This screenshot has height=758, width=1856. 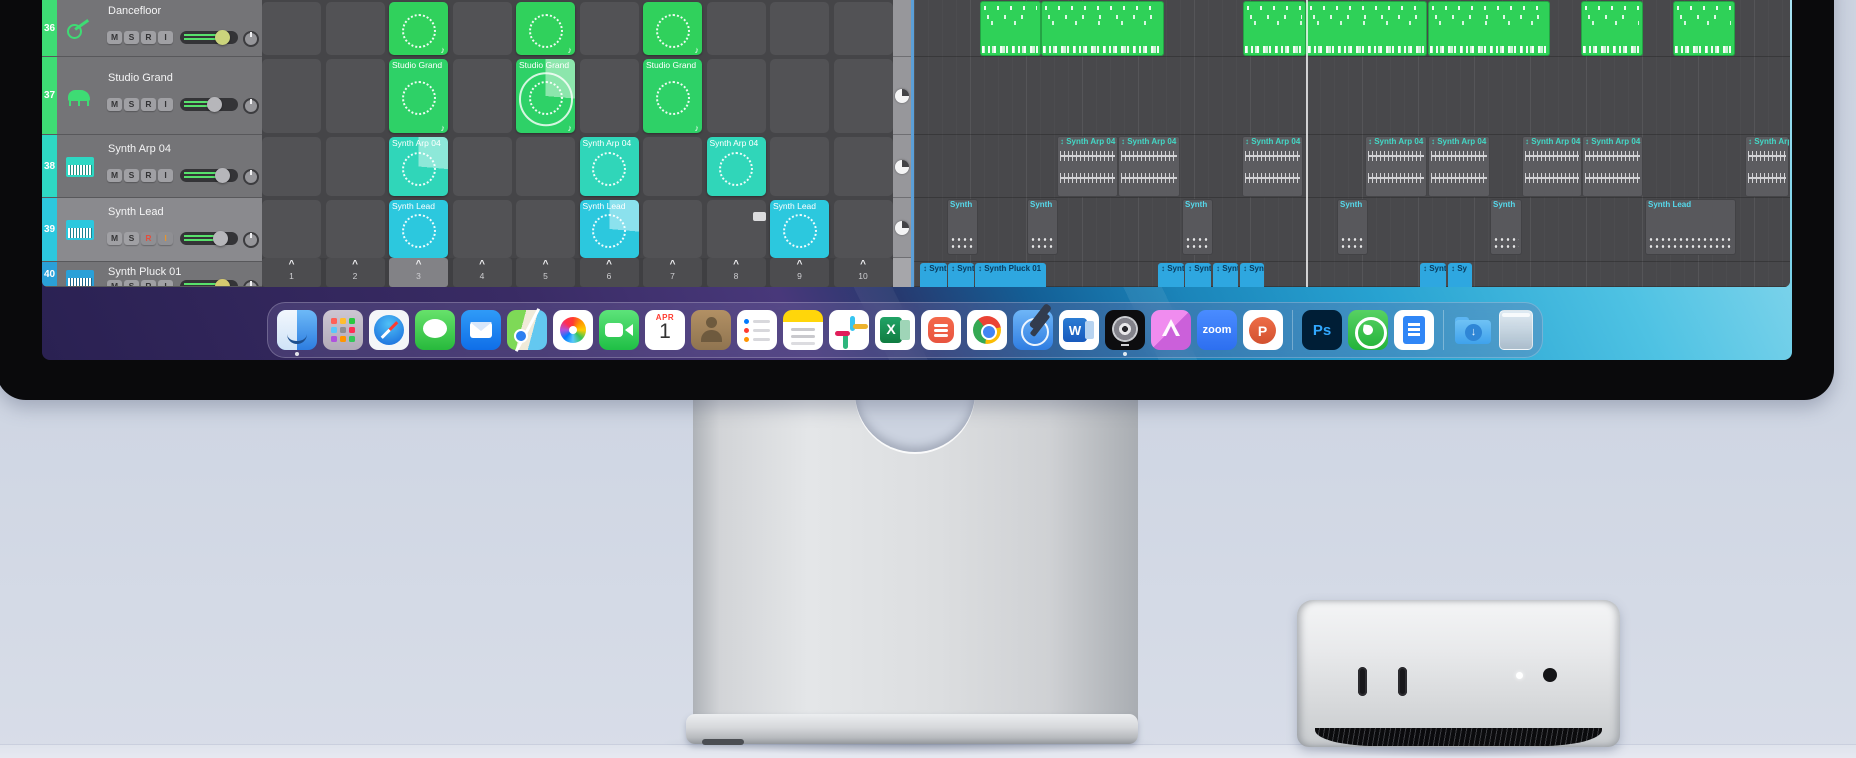 I want to click on dock-icon-gdocs, so click(x=1414, y=330).